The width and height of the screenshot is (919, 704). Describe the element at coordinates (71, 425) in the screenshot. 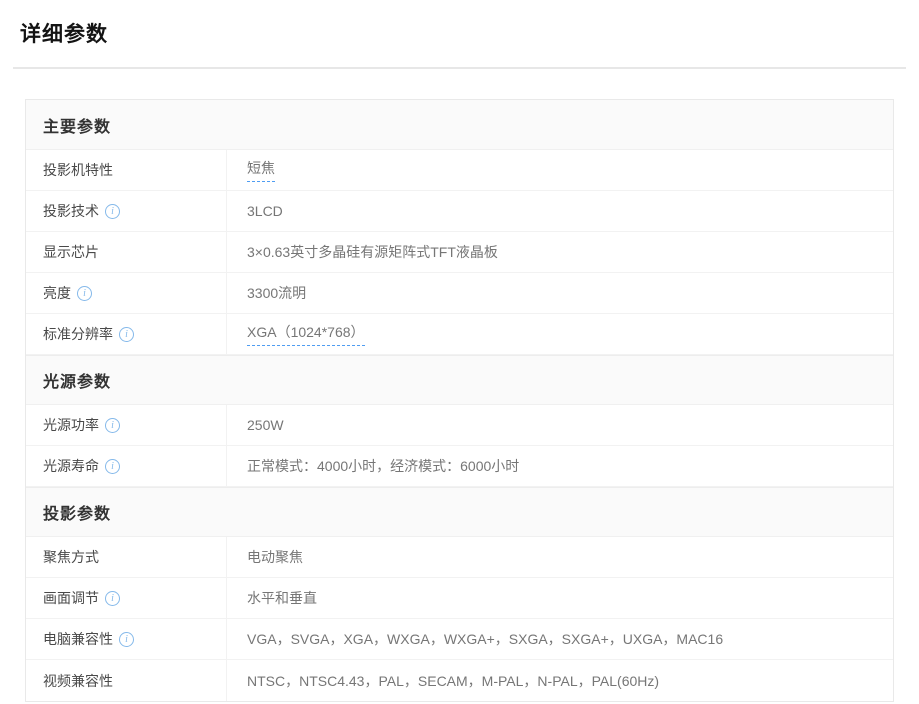

I see `row-label: 光源功率` at that location.